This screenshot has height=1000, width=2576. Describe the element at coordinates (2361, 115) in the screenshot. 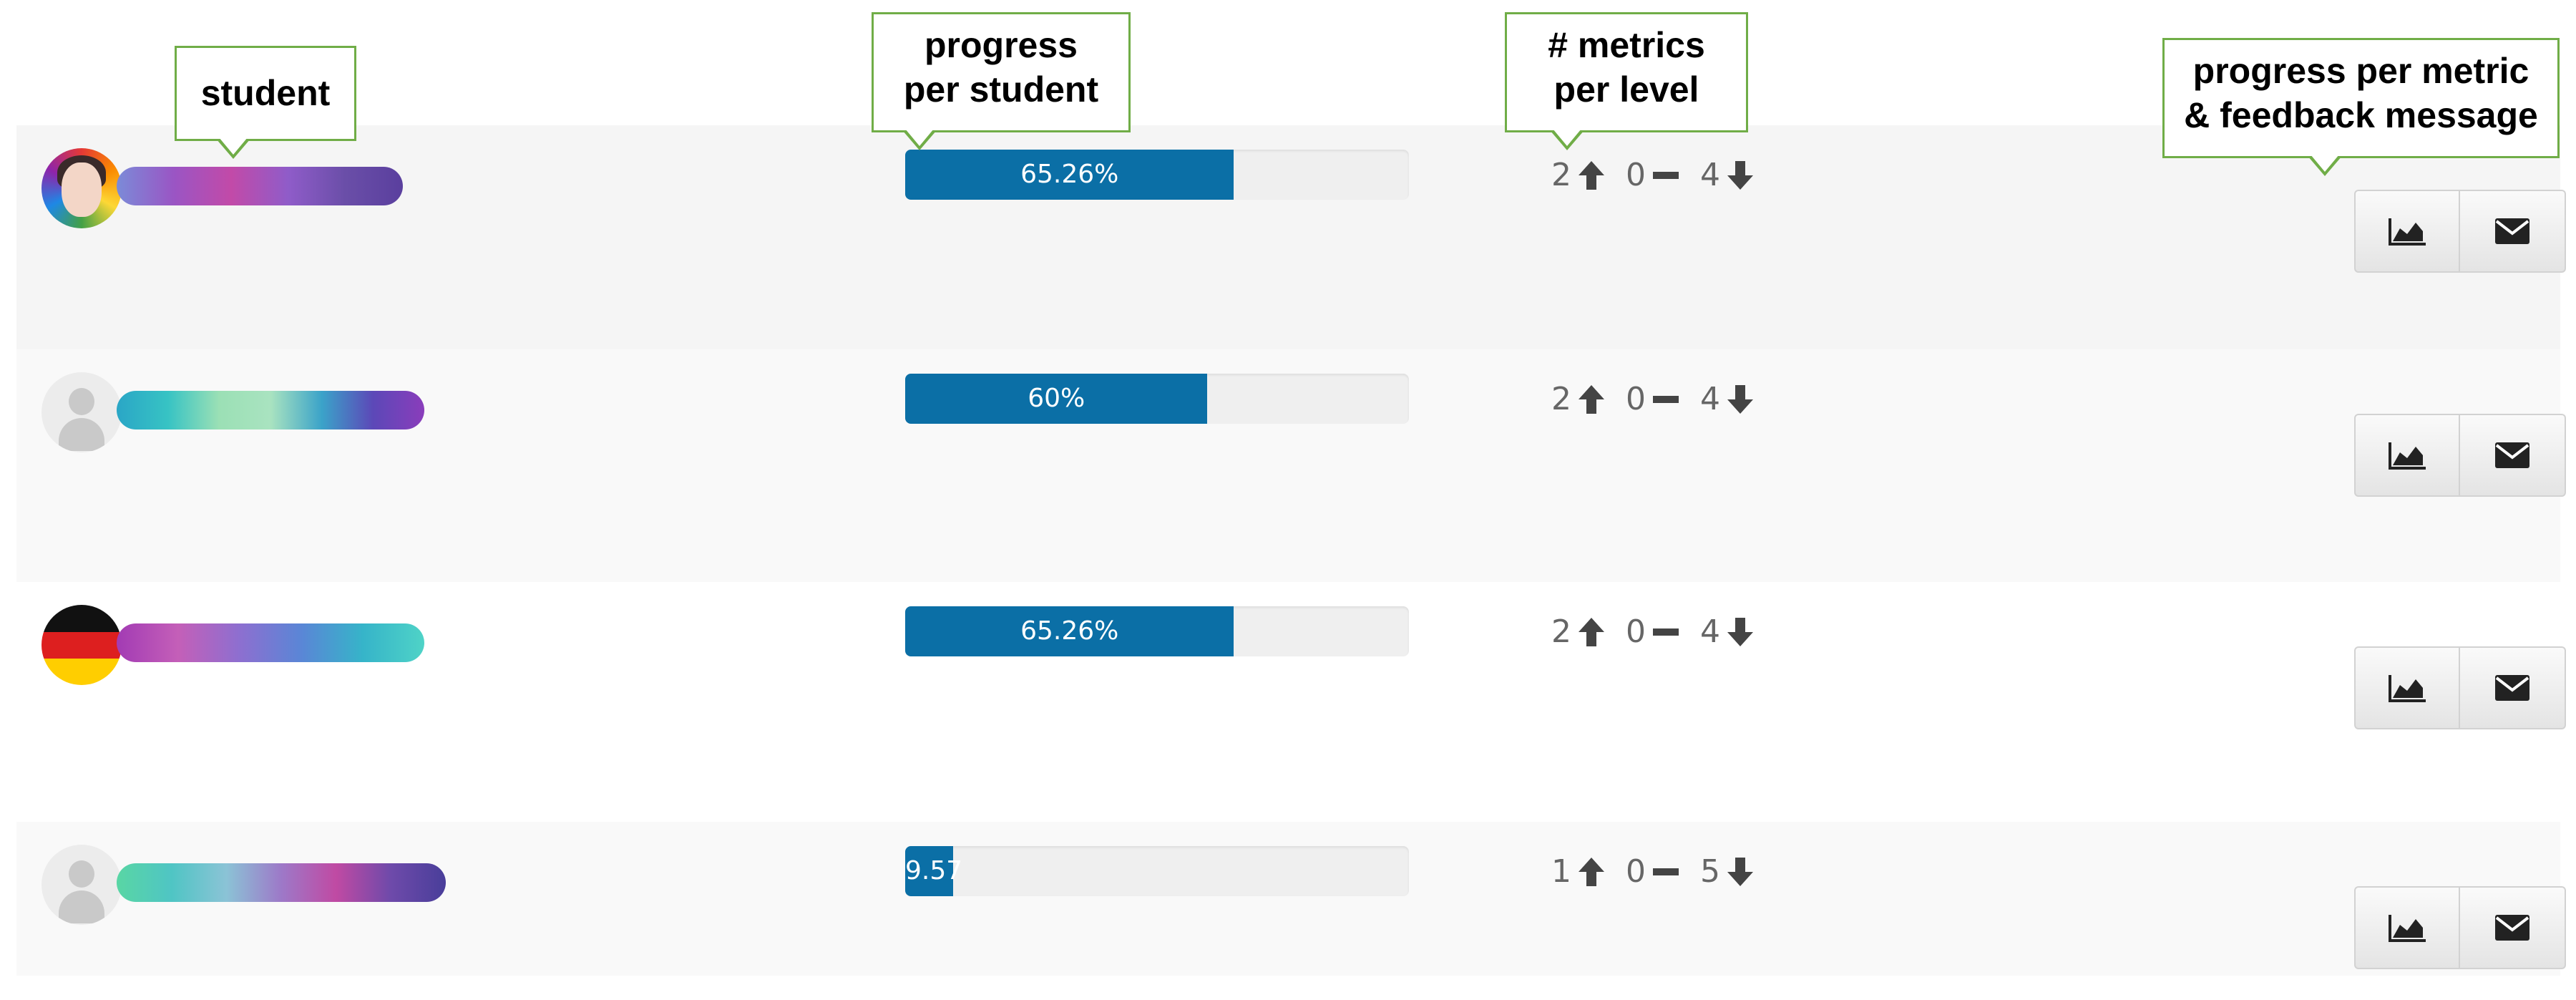

I see `callout-feedback-line2: & feedback message` at that location.